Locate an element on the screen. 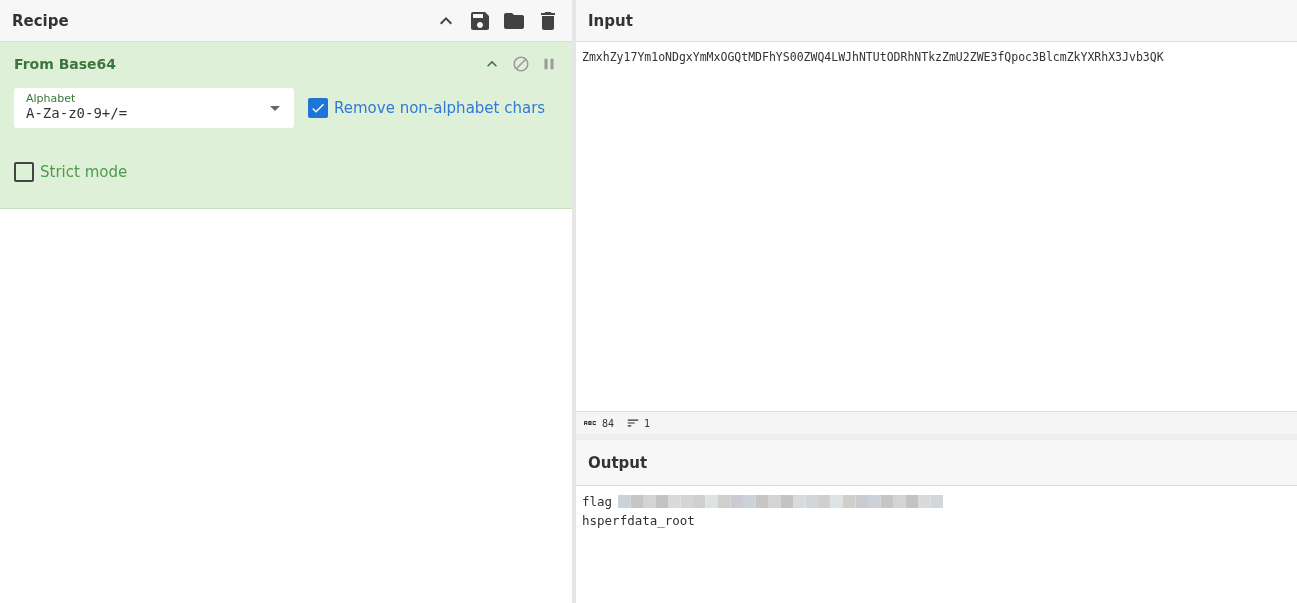 This screenshot has width=1297, height=603. output-line: hsperfdata_root is located at coordinates (638, 521).